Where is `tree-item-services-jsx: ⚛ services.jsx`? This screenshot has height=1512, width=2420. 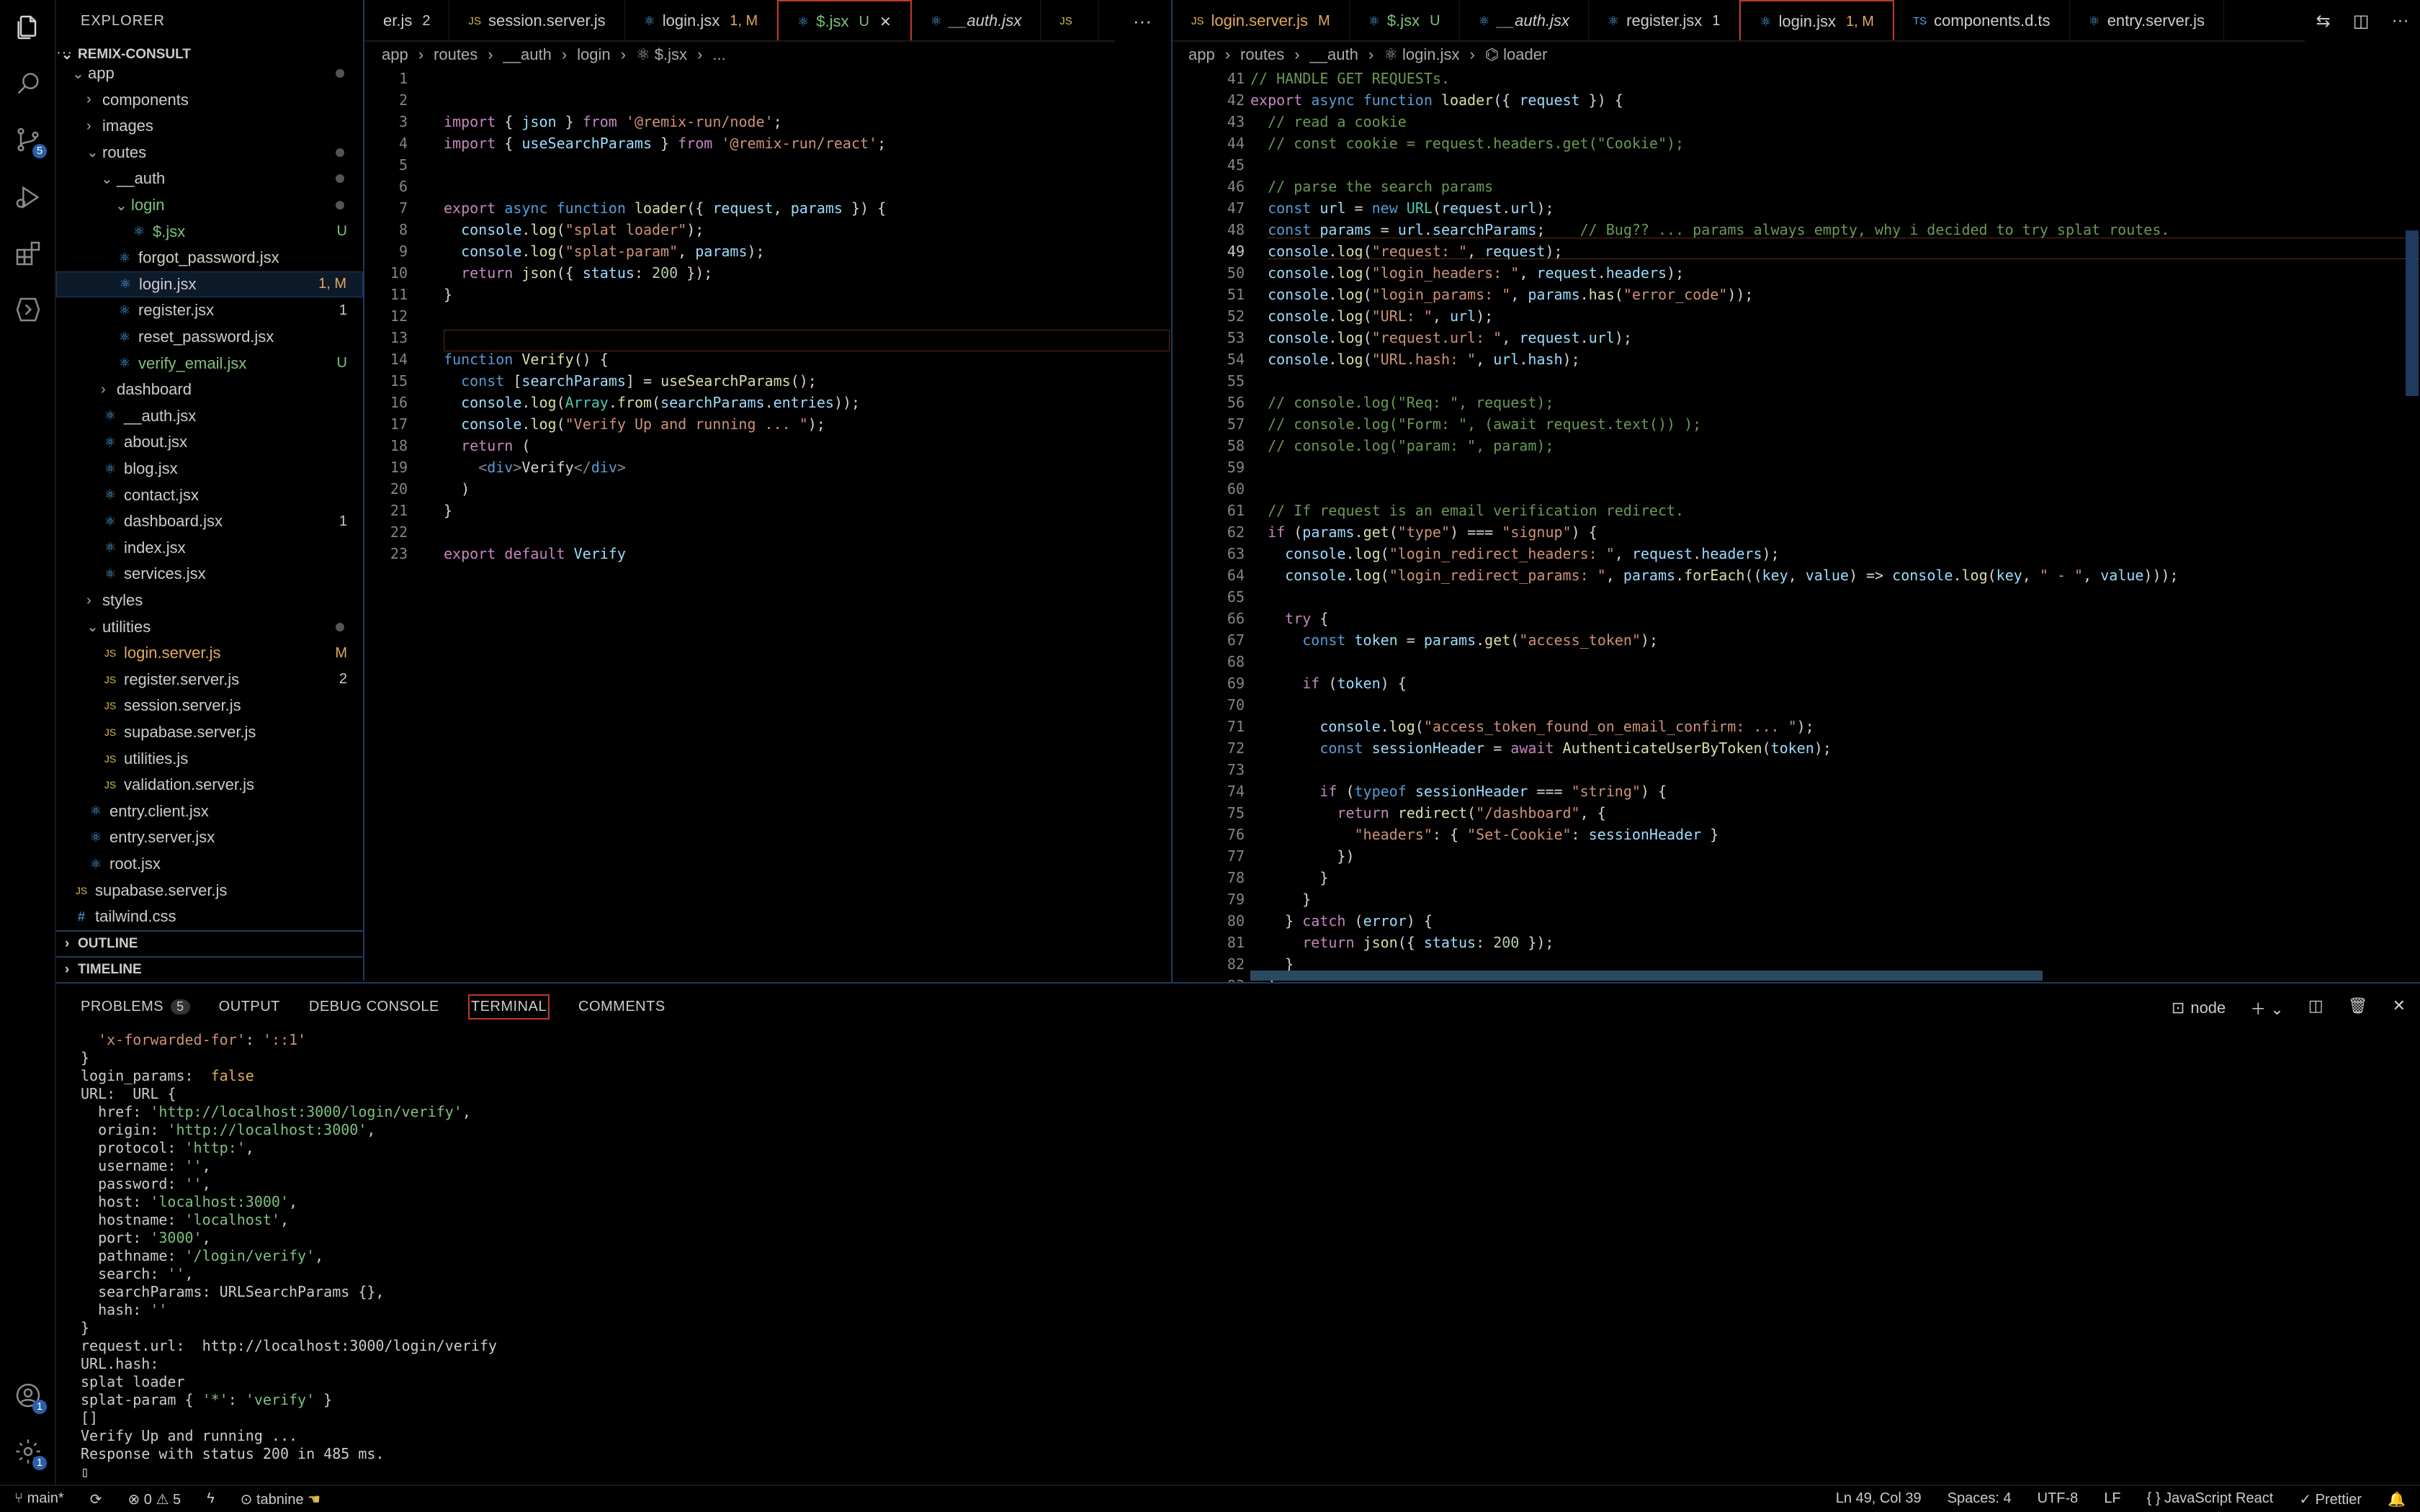
tree-item-services-jsx: ⚛ services.jsx is located at coordinates (209, 574).